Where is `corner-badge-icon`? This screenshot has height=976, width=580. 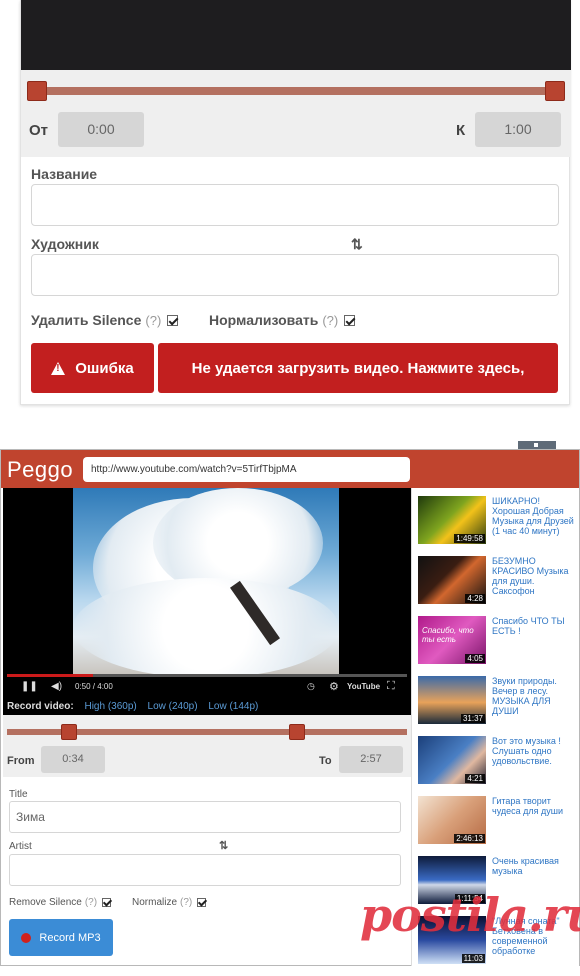 corner-badge-icon is located at coordinates (537, 445).